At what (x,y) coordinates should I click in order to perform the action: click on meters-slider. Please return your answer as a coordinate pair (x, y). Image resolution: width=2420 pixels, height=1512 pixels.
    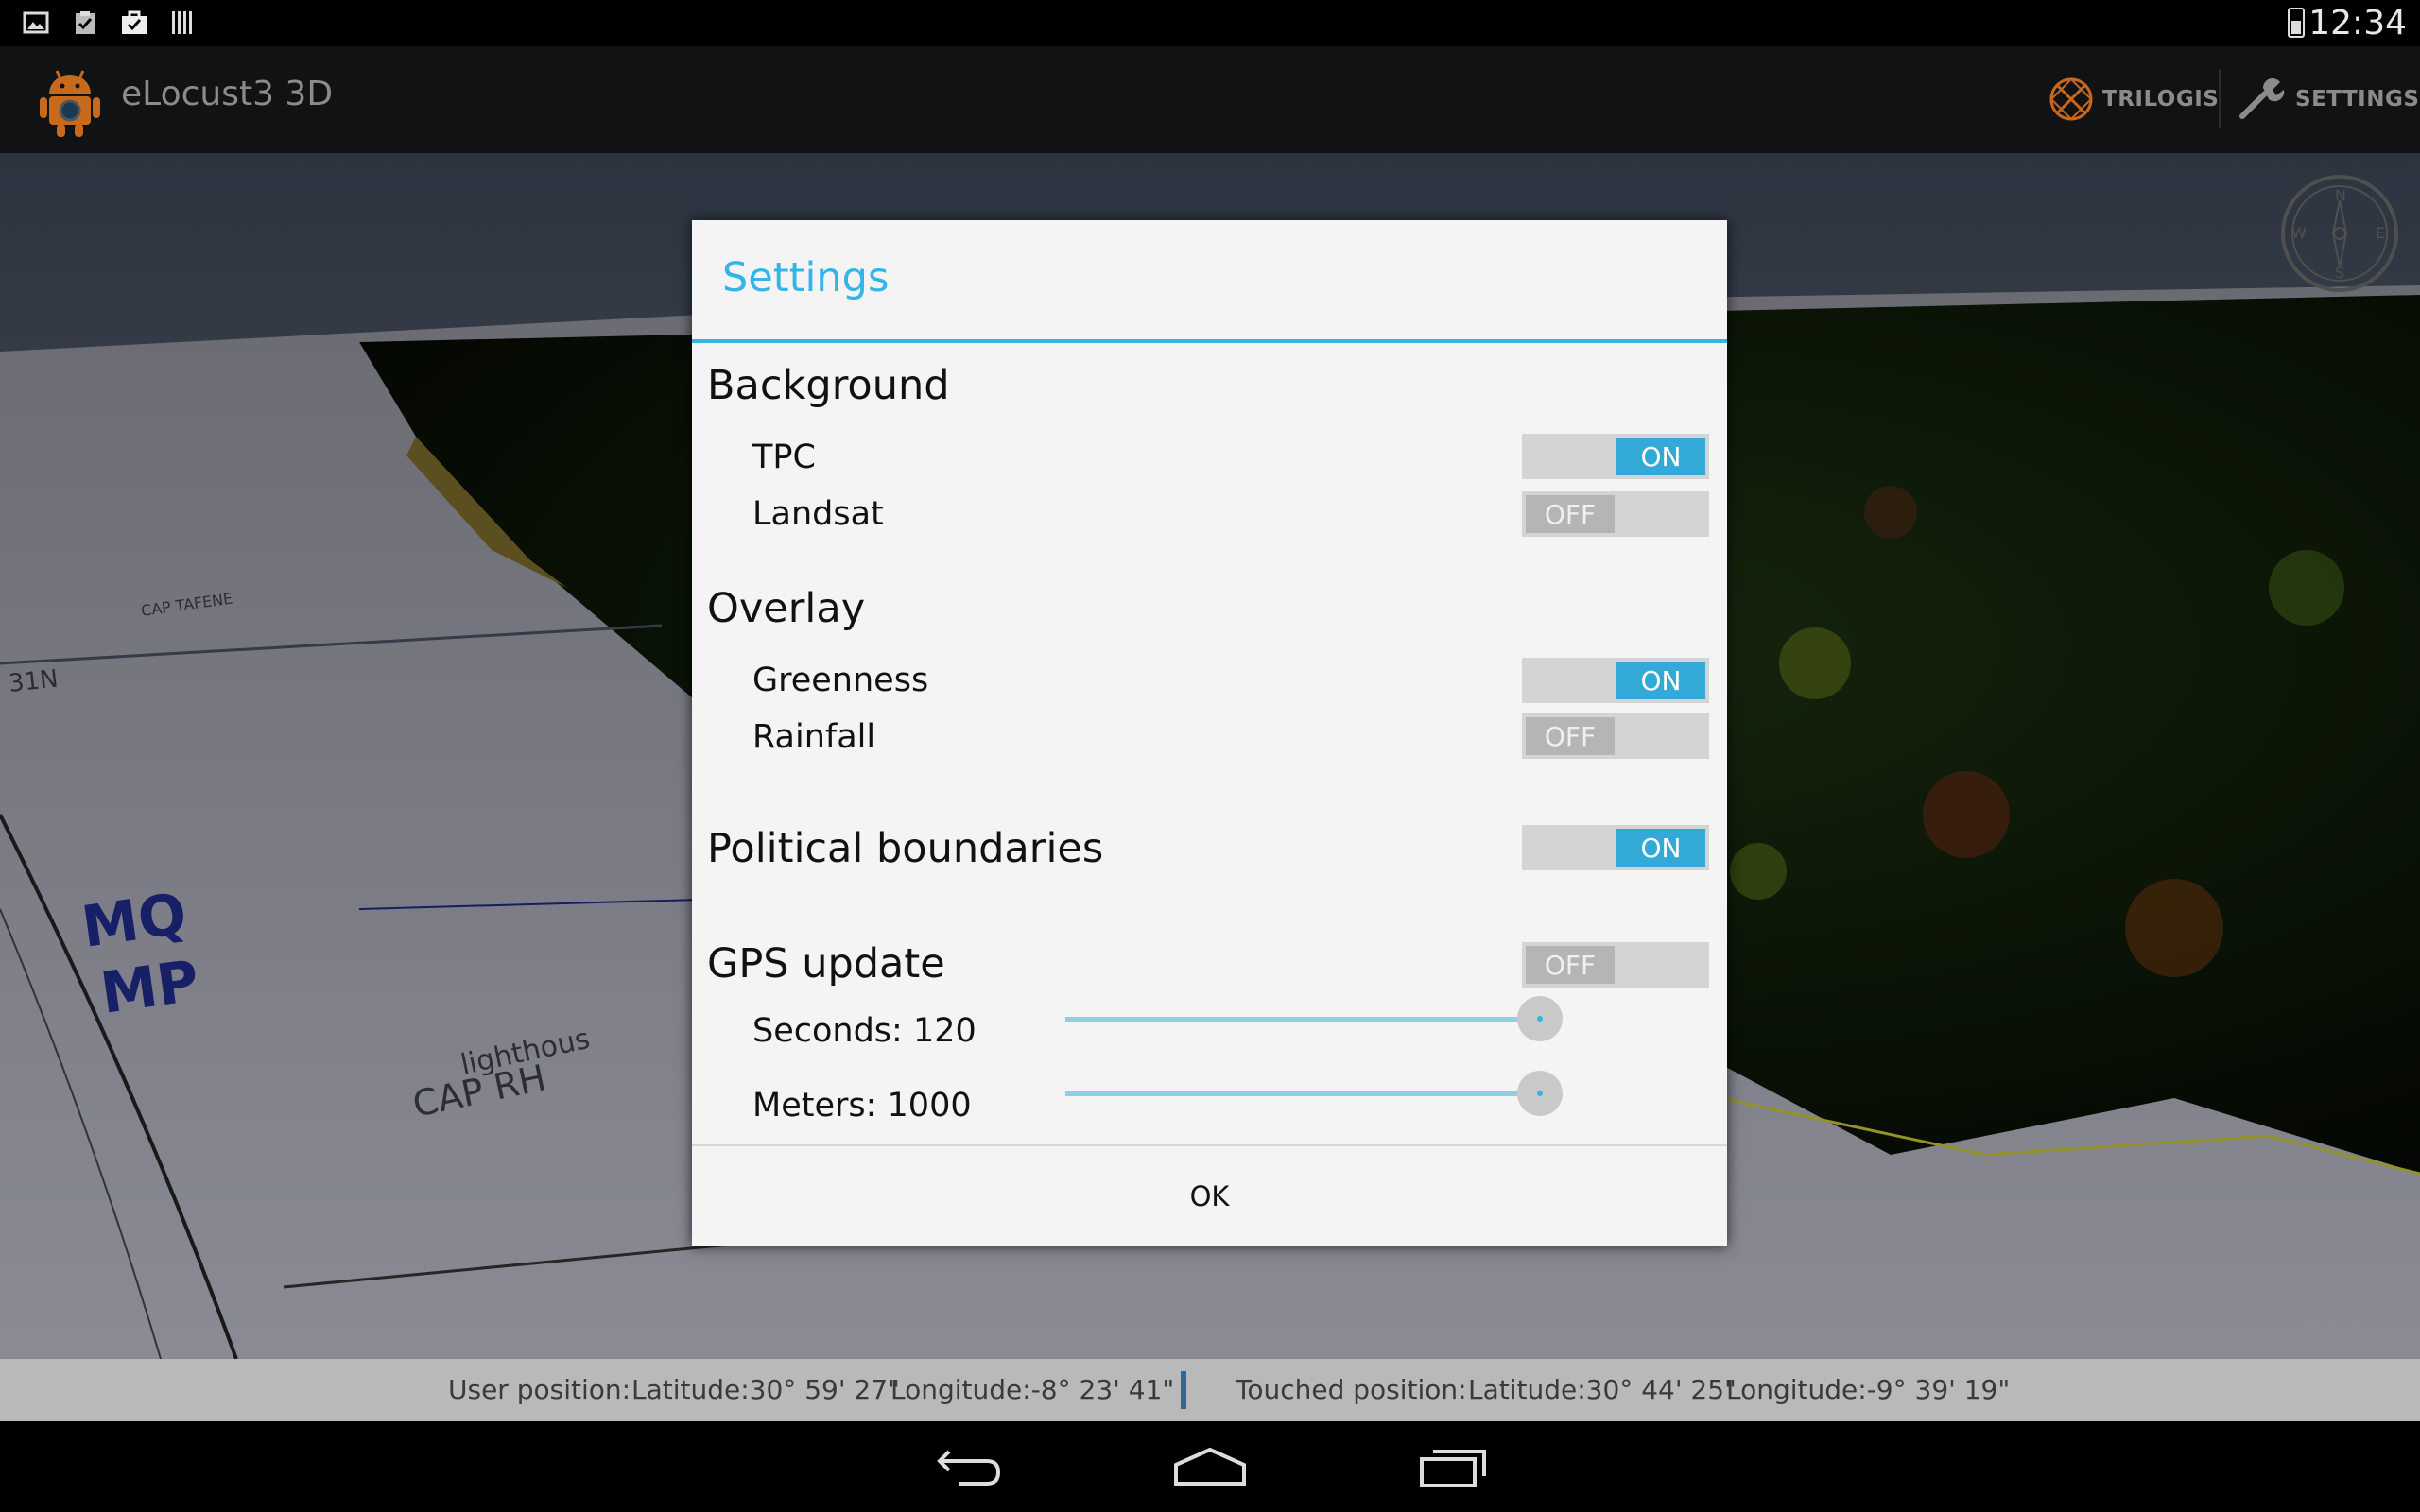
    Looking at the image, I should click on (1315, 1093).